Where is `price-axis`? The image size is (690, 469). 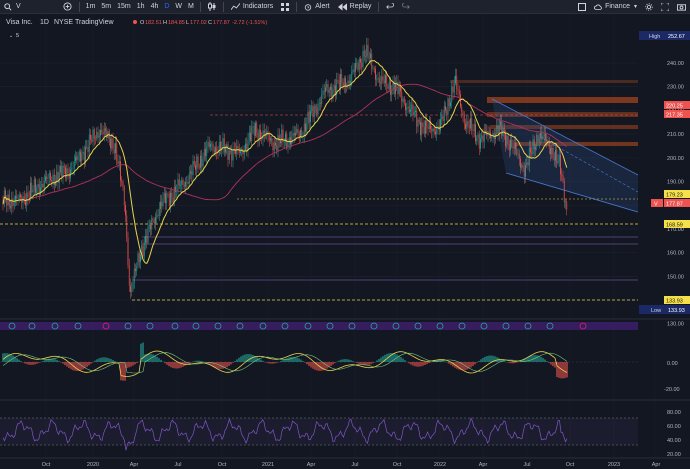 price-axis is located at coordinates (664, 166).